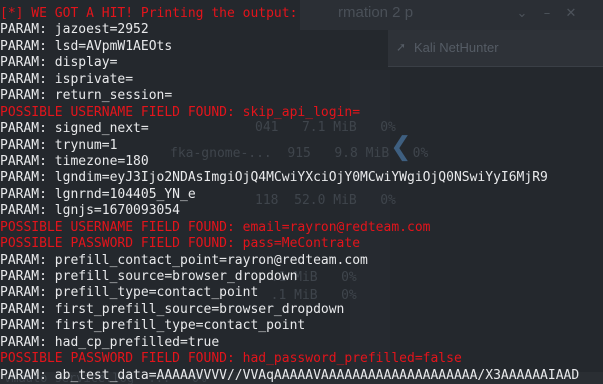 This screenshot has width=603, height=384. What do you see at coordinates (110, 342) in the screenshot?
I see `terminal-param-line: PARAM: had_cp_prefilled=true` at bounding box center [110, 342].